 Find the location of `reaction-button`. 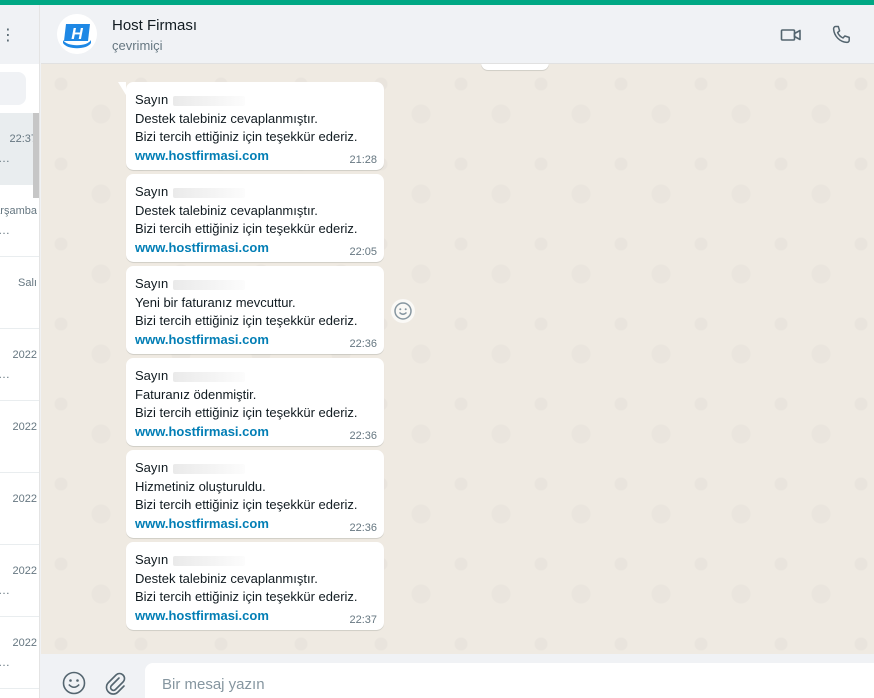

reaction-button is located at coordinates (403, 311).